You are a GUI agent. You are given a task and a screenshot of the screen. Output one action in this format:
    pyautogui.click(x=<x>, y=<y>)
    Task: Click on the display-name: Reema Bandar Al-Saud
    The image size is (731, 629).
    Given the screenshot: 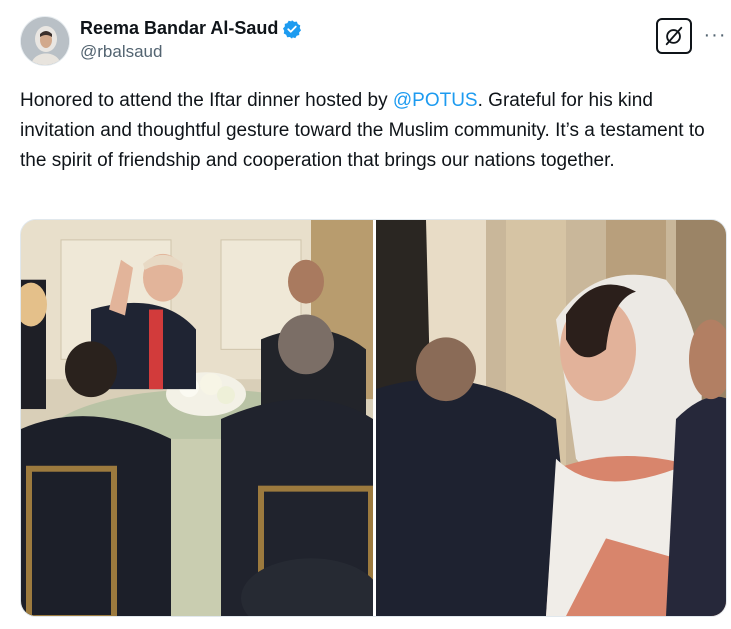 What is the action you would take?
    pyautogui.click(x=179, y=28)
    